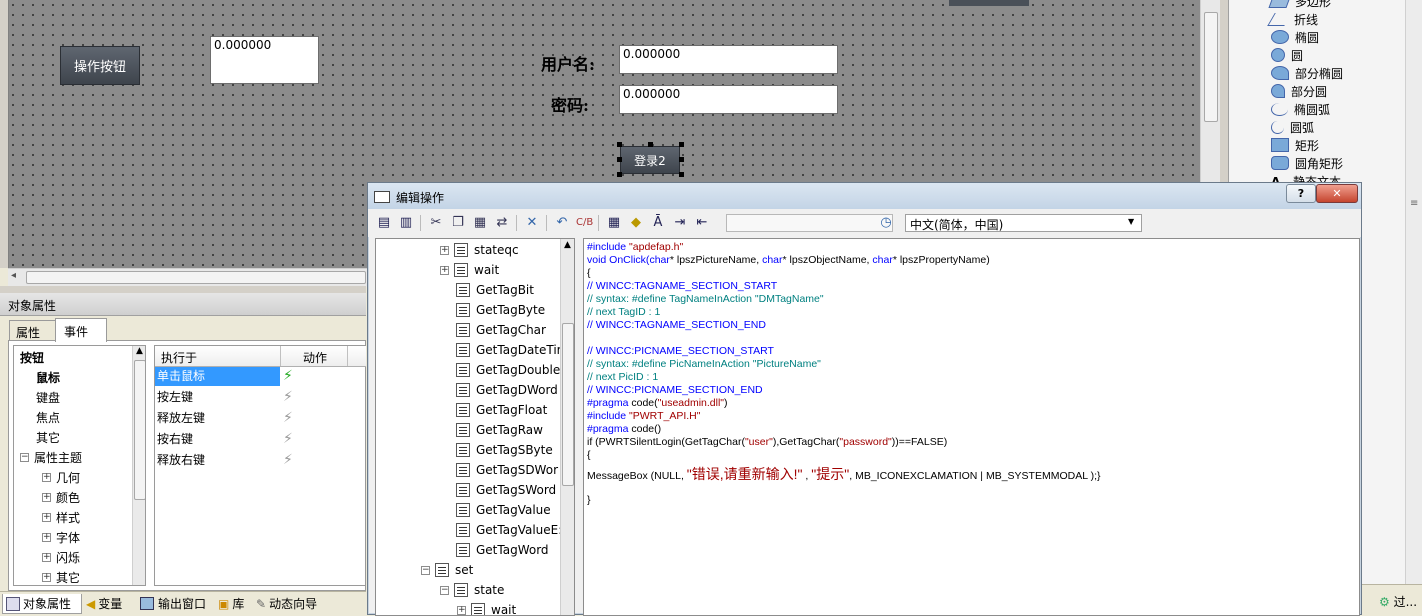  Describe the element at coordinates (48, 417) in the screenshot. I see `event-tree-item: 焦点` at that location.